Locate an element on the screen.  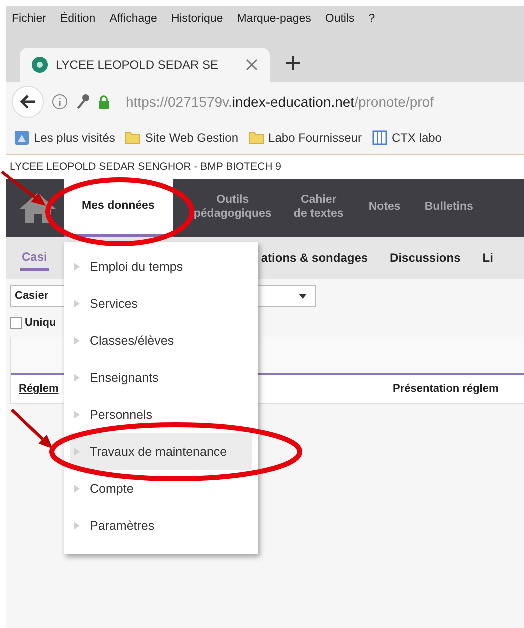
bookmark: Site Web Gestion is located at coordinates (182, 138).